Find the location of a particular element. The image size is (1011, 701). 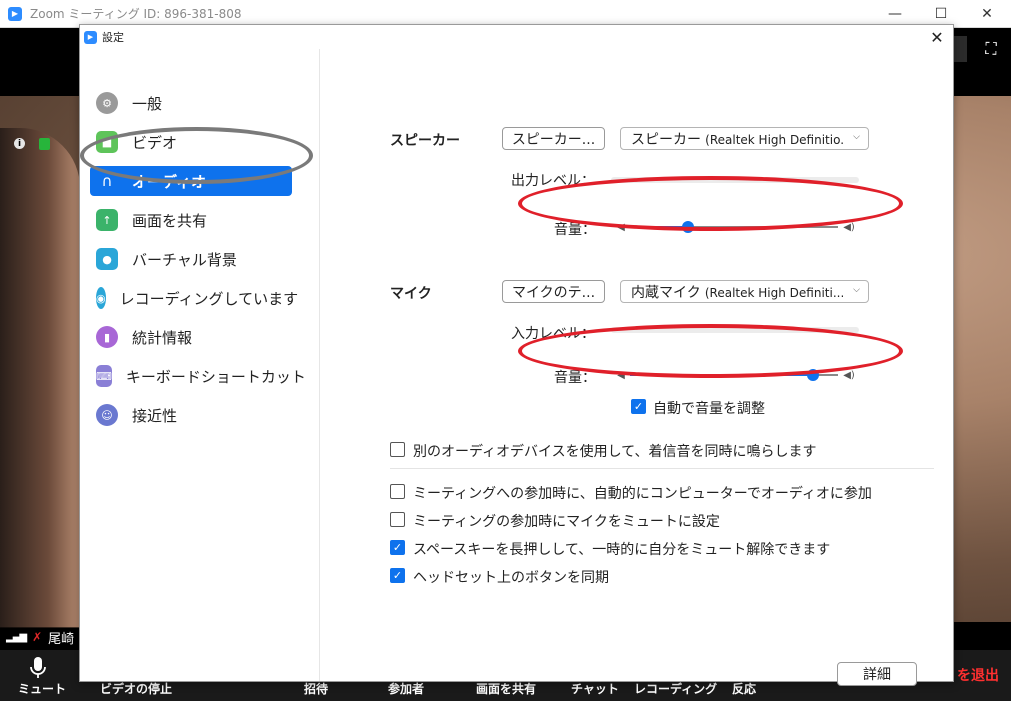

speaker-section-label: スピーカー is located at coordinates (425, 141).